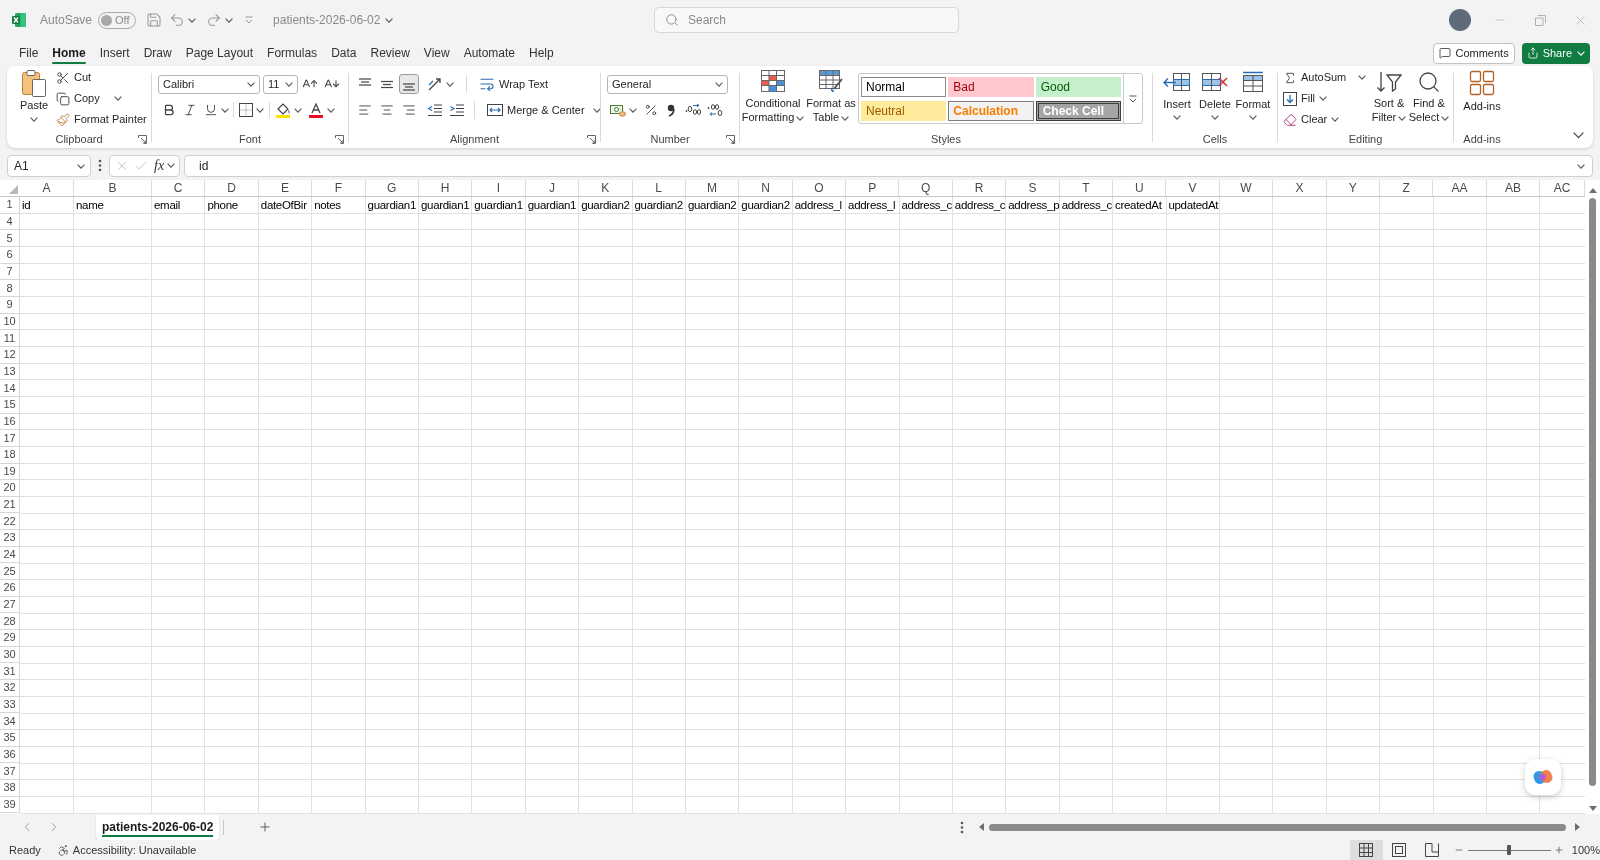  Describe the element at coordinates (10, 771) in the screenshot. I see `row-header: 37` at that location.